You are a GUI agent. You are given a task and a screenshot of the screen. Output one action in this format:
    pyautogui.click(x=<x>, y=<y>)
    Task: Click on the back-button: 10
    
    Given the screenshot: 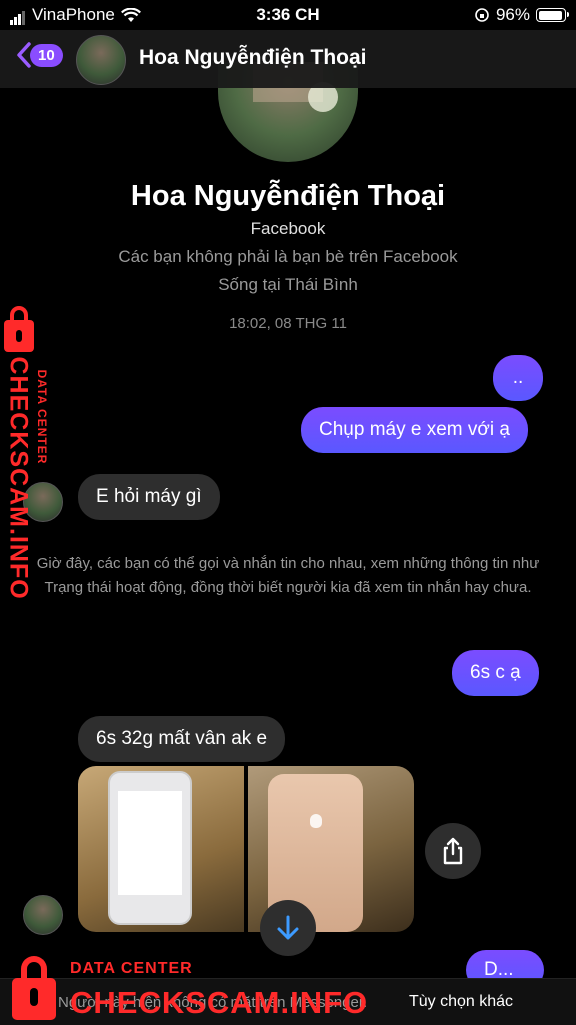 What is the action you would take?
    pyautogui.click(x=39, y=55)
    